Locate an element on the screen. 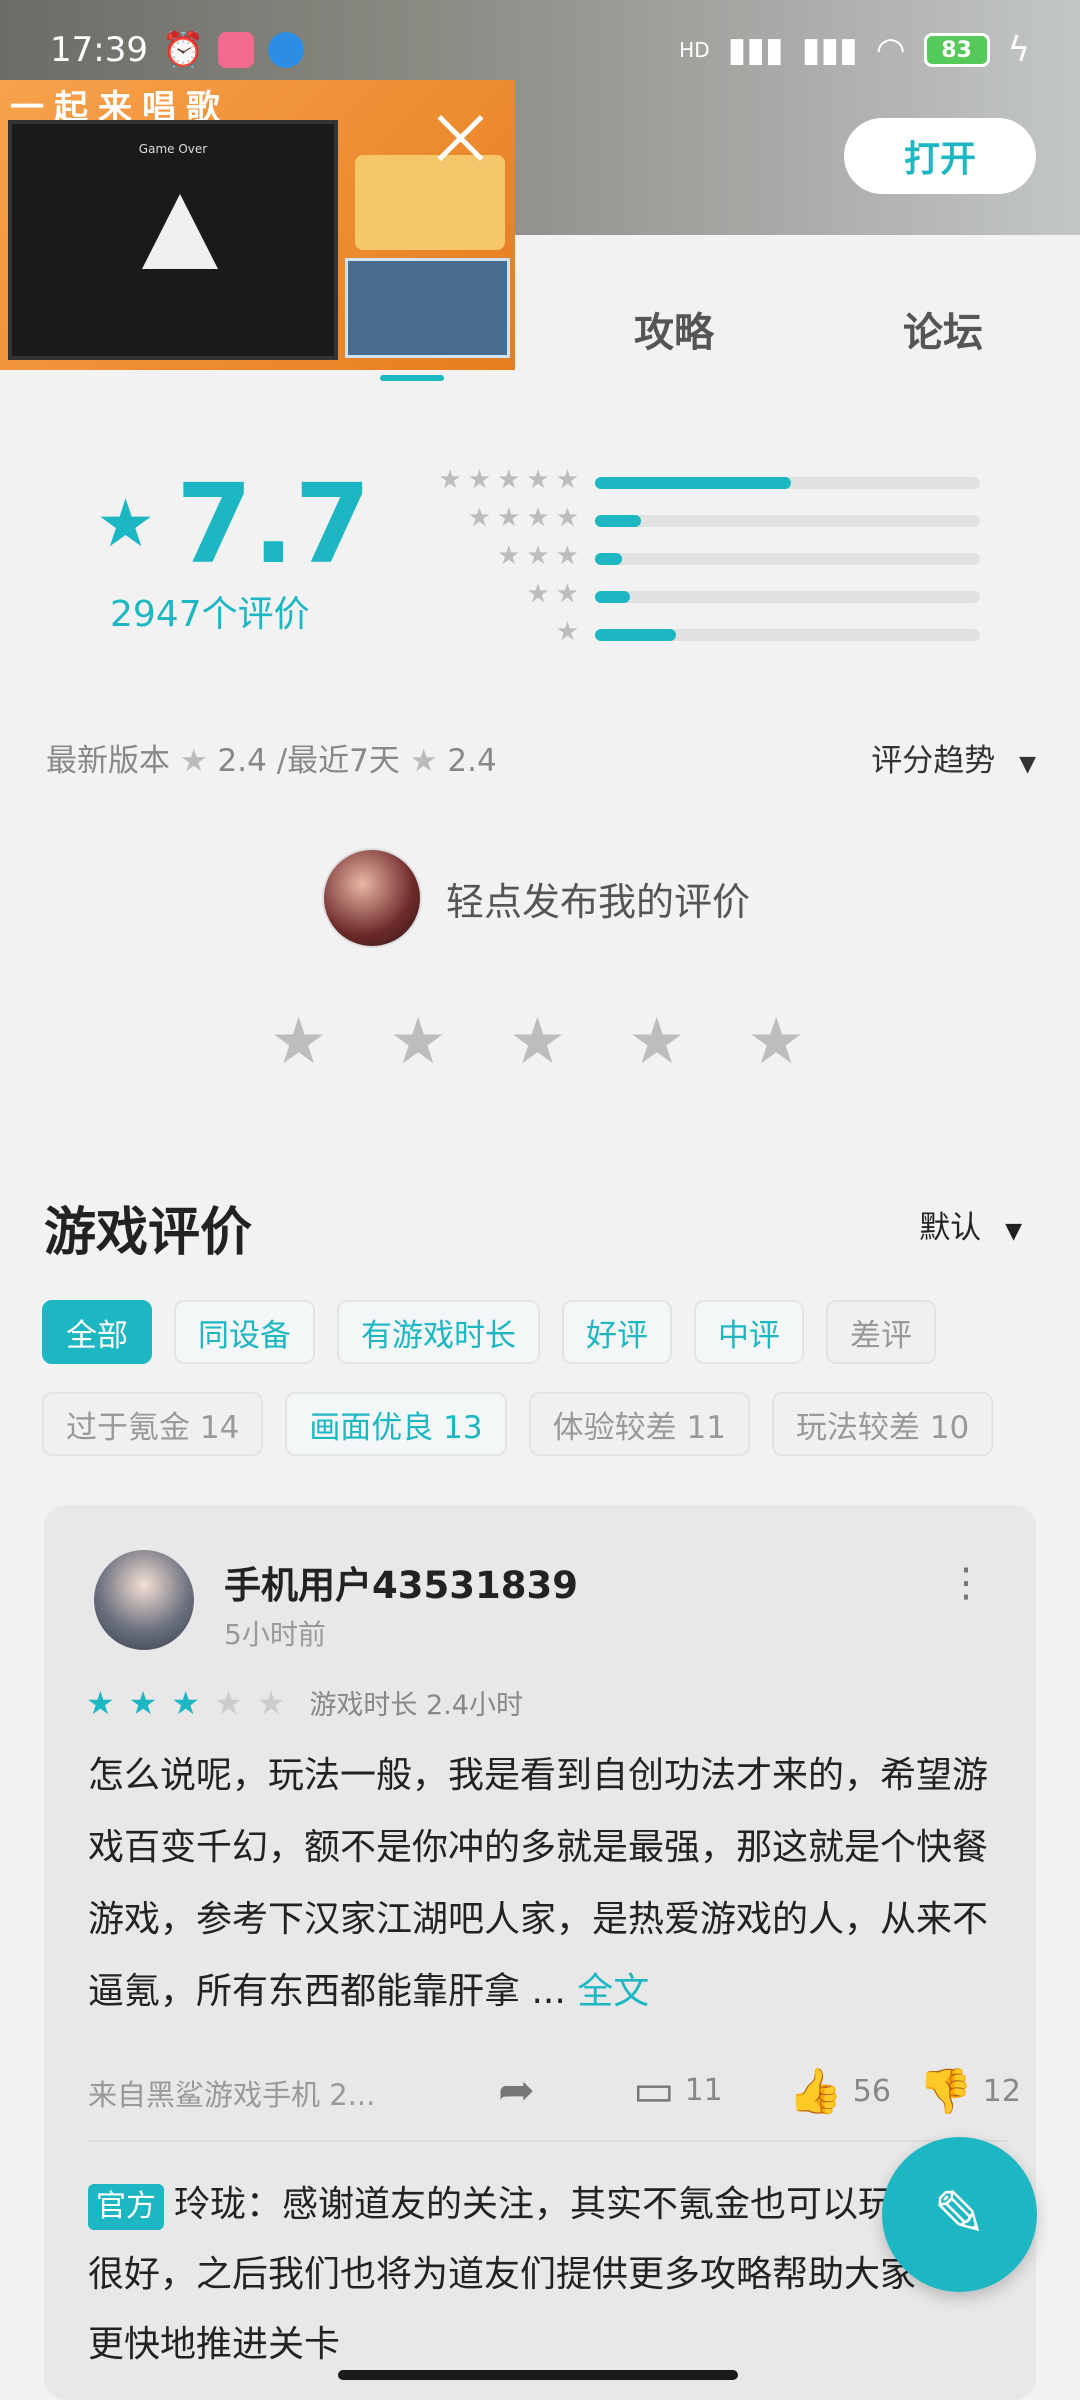  share-button: ➦ is located at coordinates (516, 2090).